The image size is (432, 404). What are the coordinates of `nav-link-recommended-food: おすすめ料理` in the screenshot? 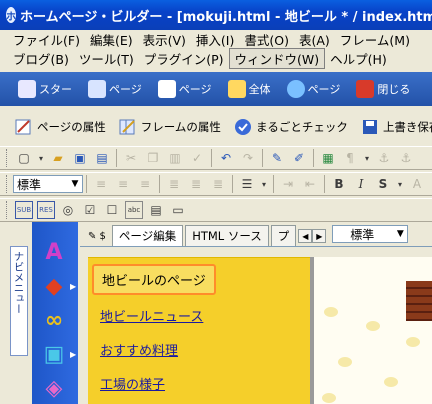 It's located at (139, 349).